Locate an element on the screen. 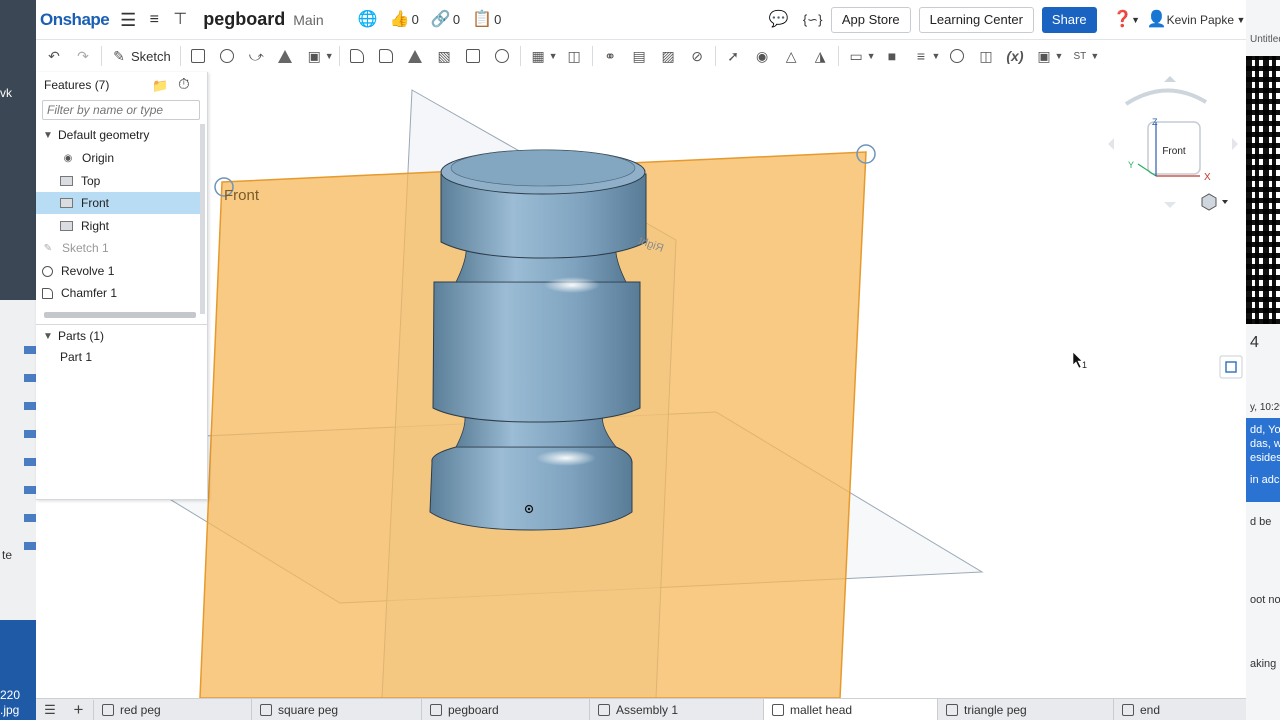 This screenshot has height=720, width=1280. vertical-scrollbar is located at coordinates (202, 219).